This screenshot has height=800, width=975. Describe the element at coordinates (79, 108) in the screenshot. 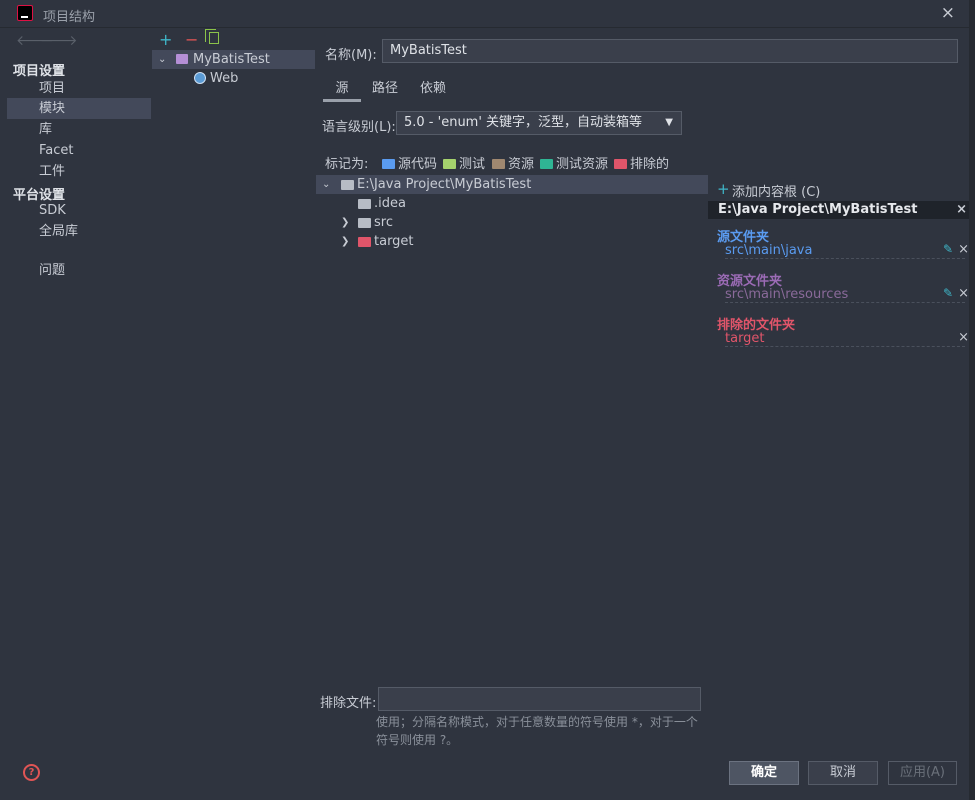

I see `nav-item-modules: 模块` at that location.